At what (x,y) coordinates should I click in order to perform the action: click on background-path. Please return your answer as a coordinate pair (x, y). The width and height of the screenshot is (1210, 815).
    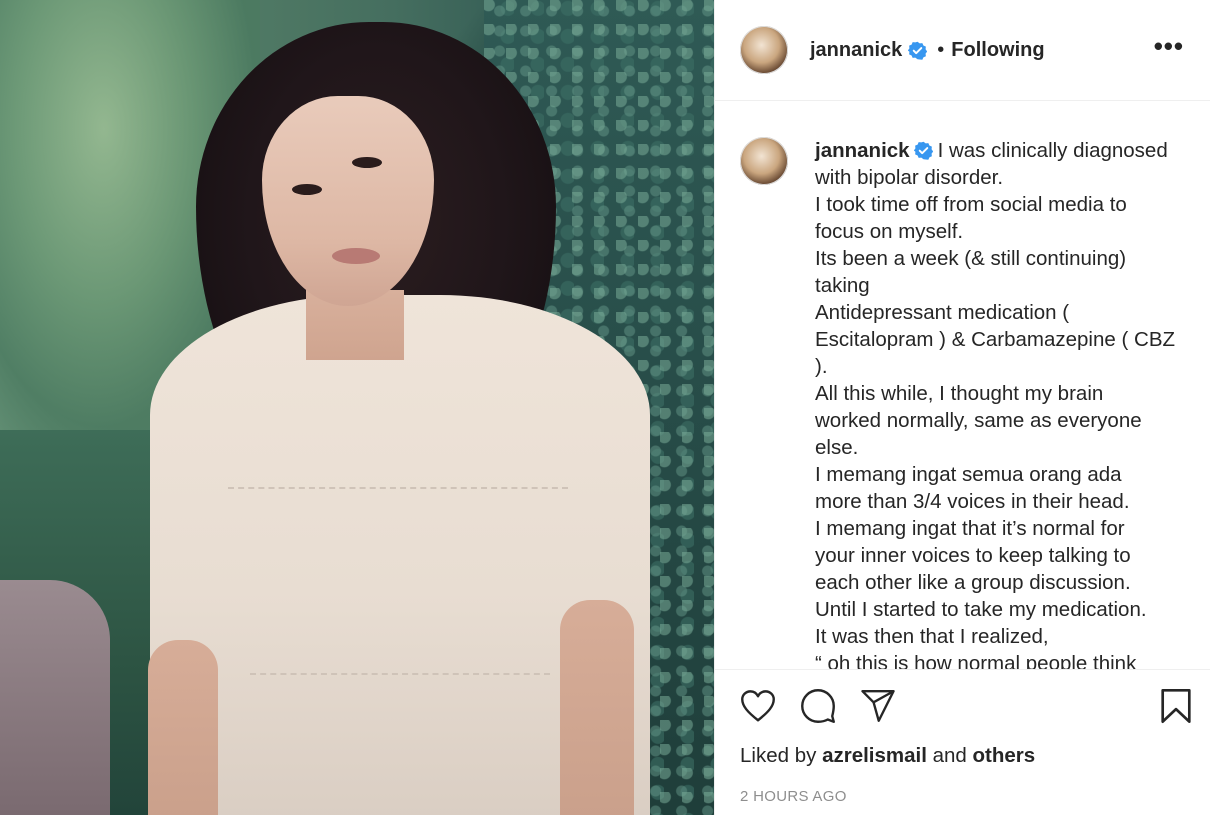
    Looking at the image, I should click on (55, 697).